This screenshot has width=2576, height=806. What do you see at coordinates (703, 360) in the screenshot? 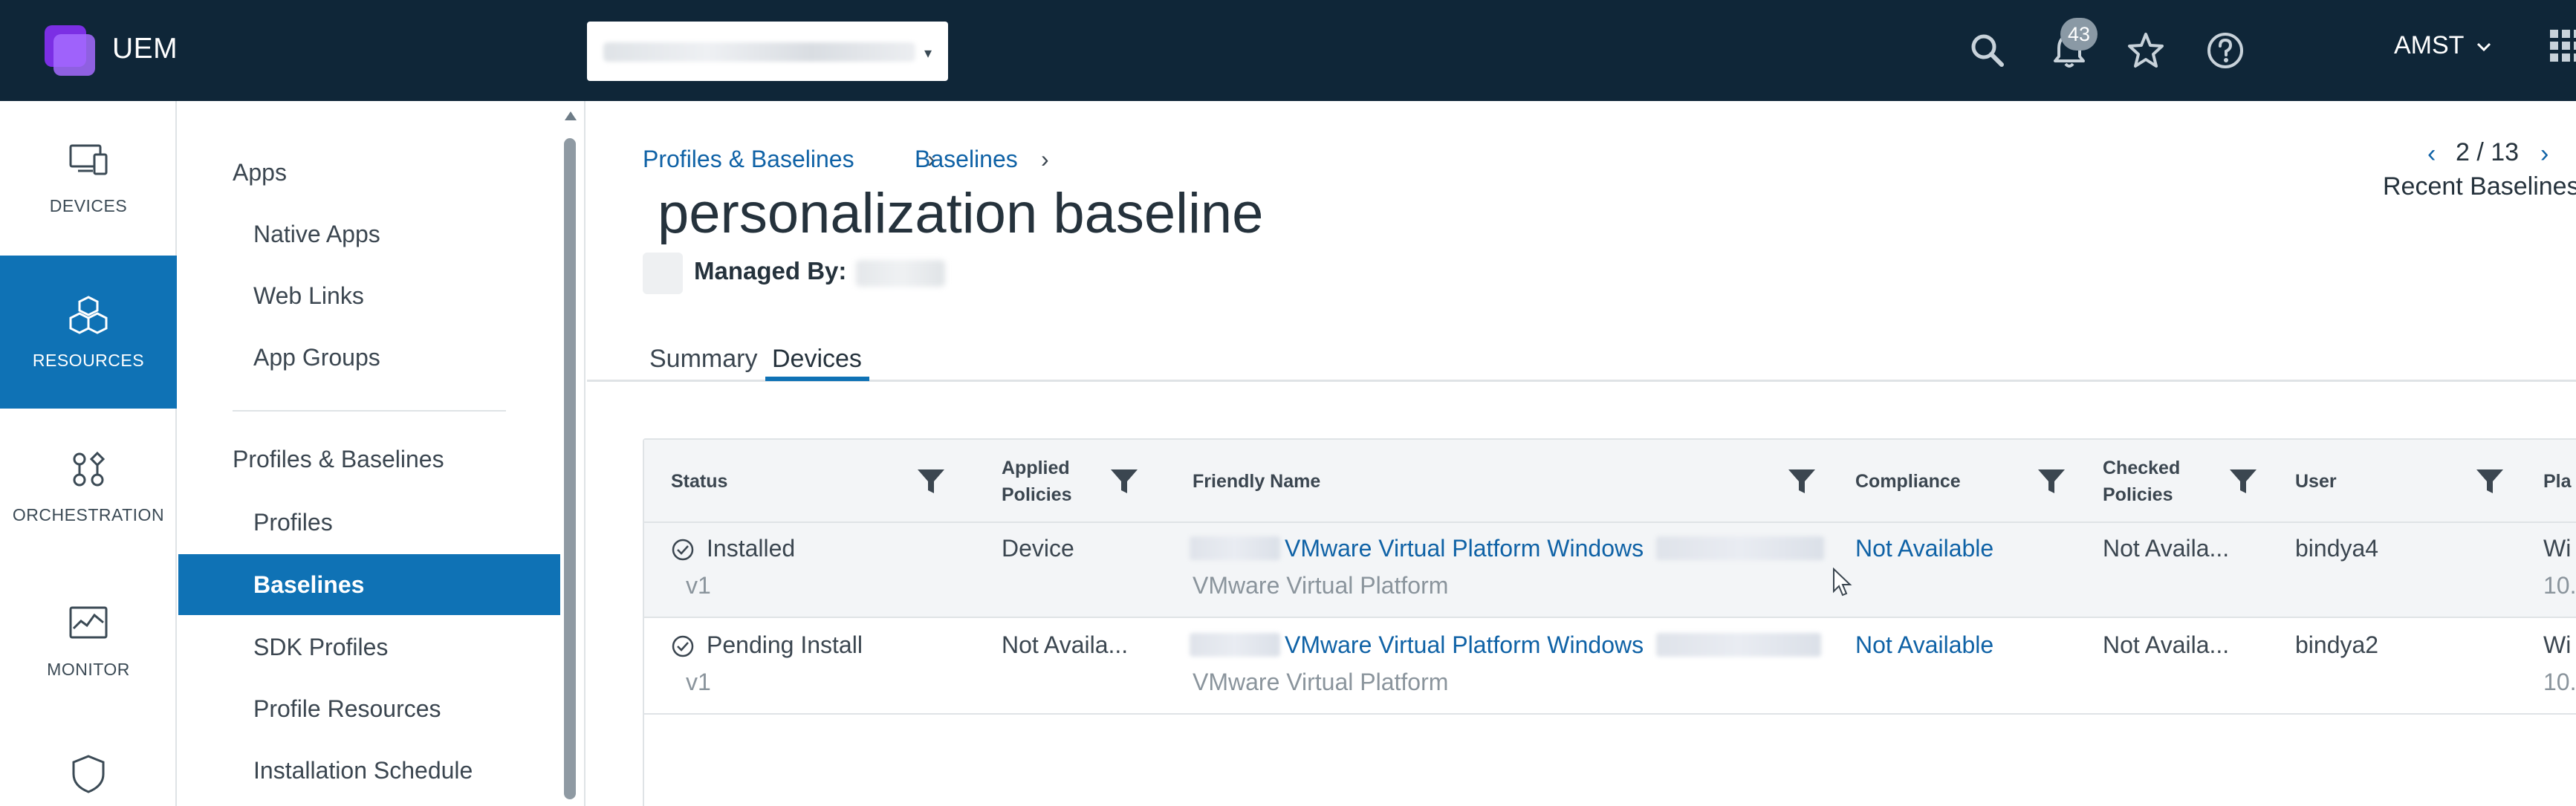
I see `tab-summary: Summary` at bounding box center [703, 360].